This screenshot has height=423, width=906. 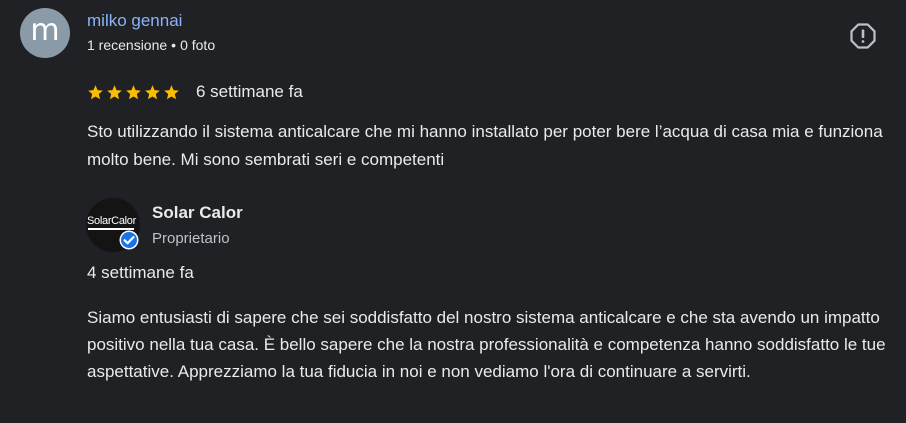 I want to click on verified-badge-icon, so click(x=129, y=240).